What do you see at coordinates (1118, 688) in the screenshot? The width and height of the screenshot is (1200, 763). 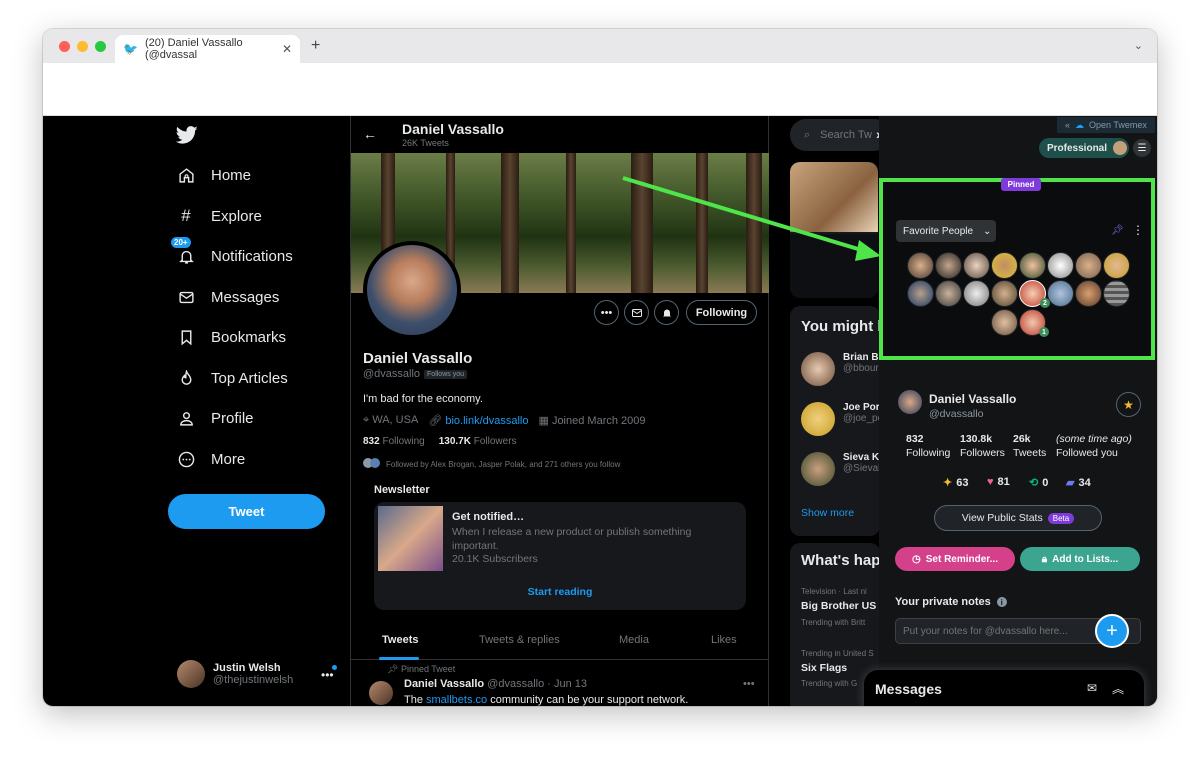 I see `expand-up-icon: ︽` at bounding box center [1118, 688].